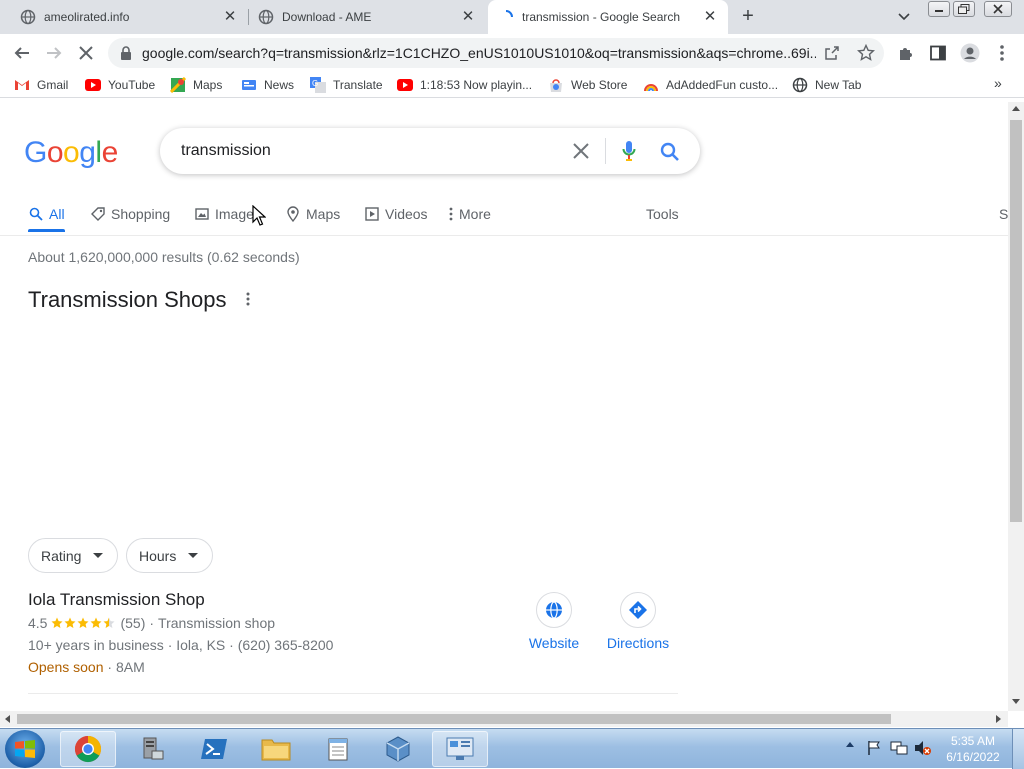  What do you see at coordinates (939, 9) in the screenshot?
I see `minimize-button` at bounding box center [939, 9].